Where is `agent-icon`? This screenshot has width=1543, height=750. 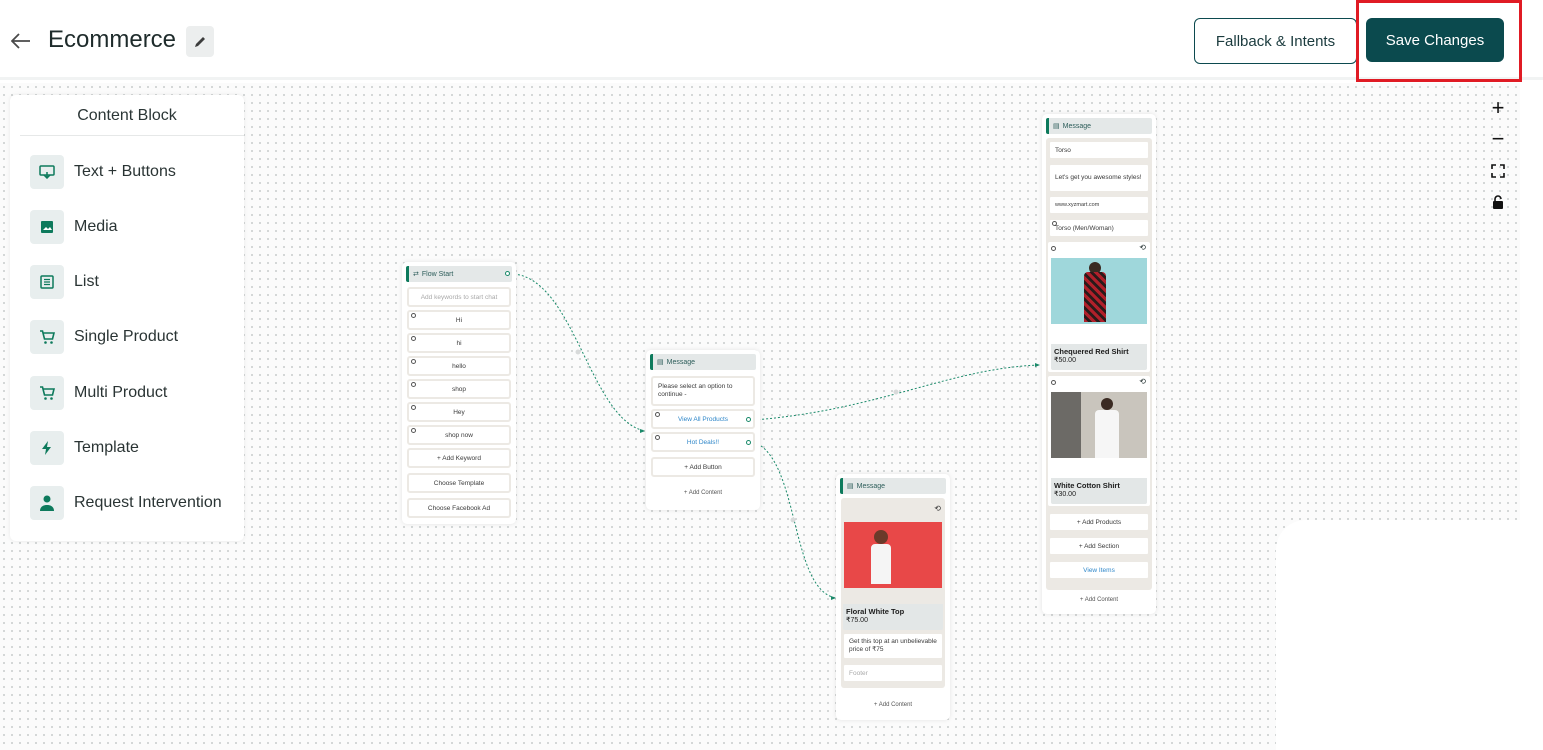
agent-icon is located at coordinates (47, 503).